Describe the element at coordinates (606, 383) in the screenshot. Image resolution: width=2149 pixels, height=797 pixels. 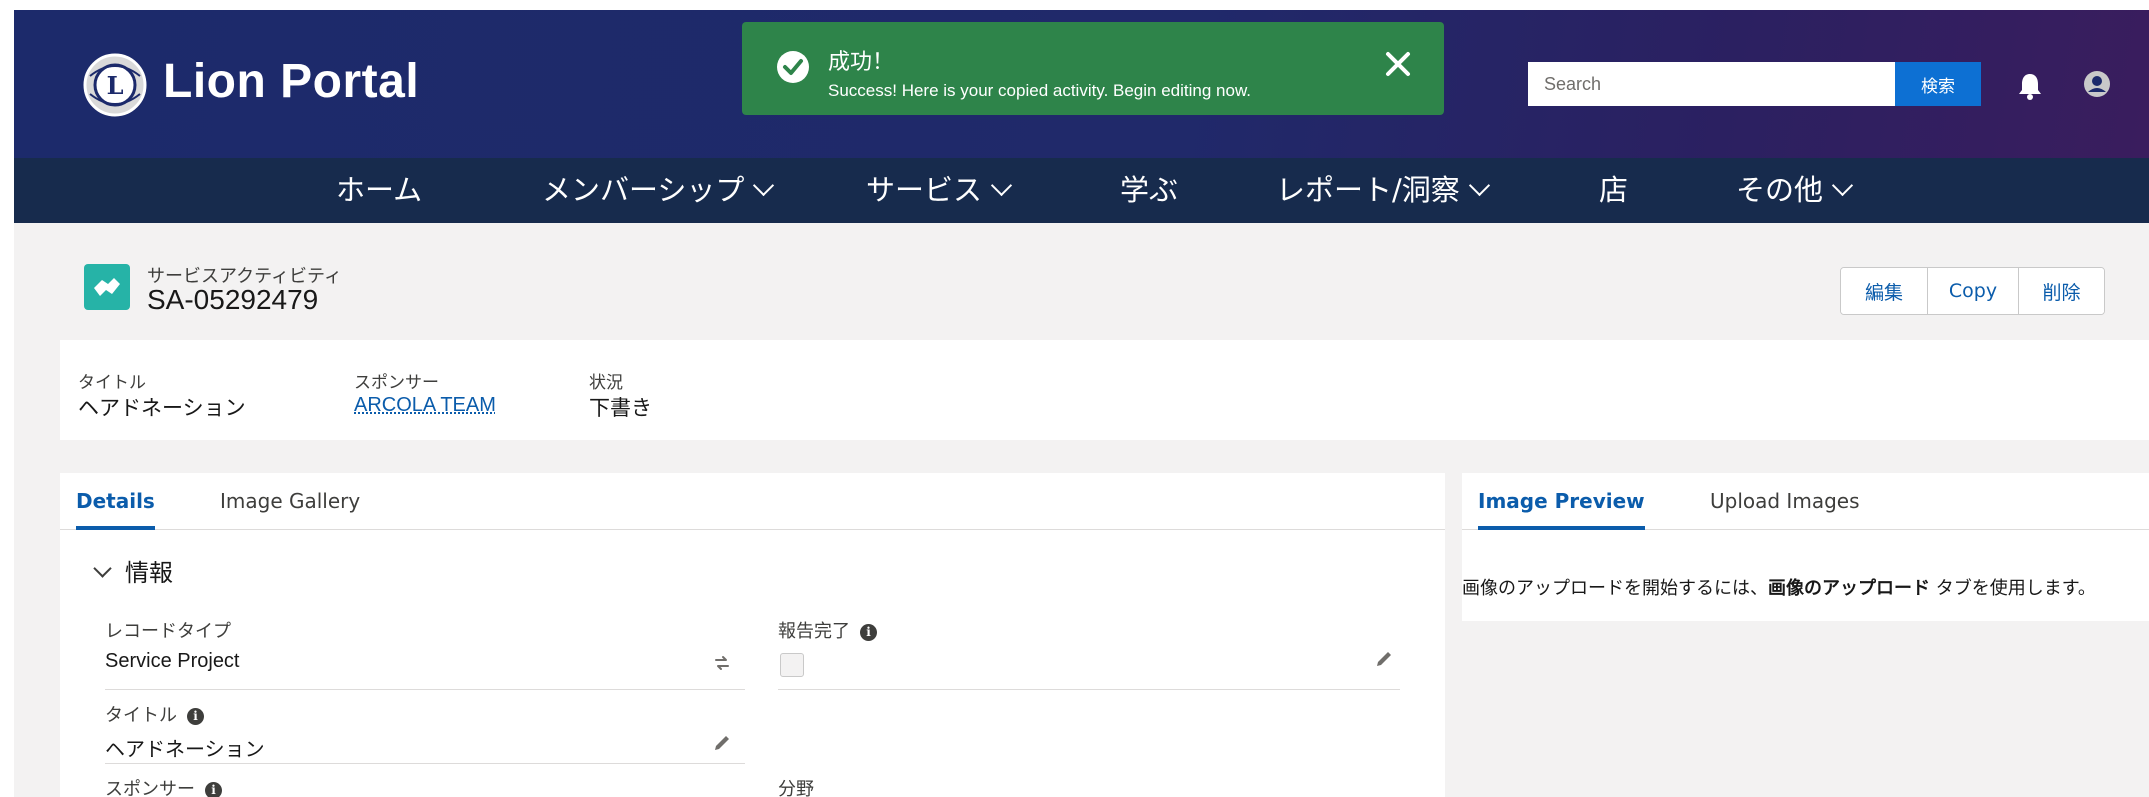
I see `highlight-status-label: 状況` at that location.